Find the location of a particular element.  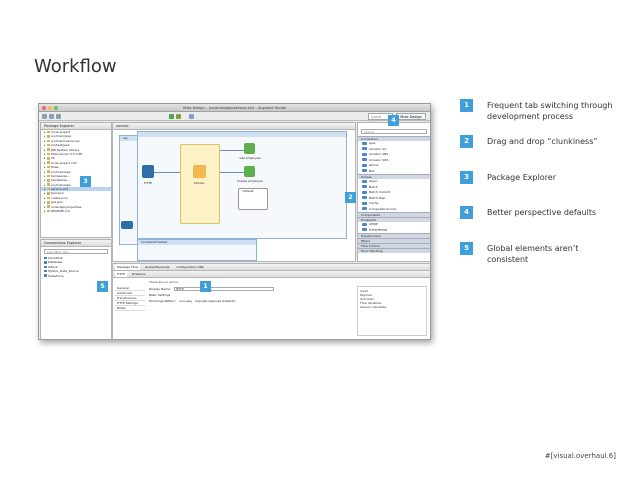

editor-tab-label: service is located at coordinates (122, 126).